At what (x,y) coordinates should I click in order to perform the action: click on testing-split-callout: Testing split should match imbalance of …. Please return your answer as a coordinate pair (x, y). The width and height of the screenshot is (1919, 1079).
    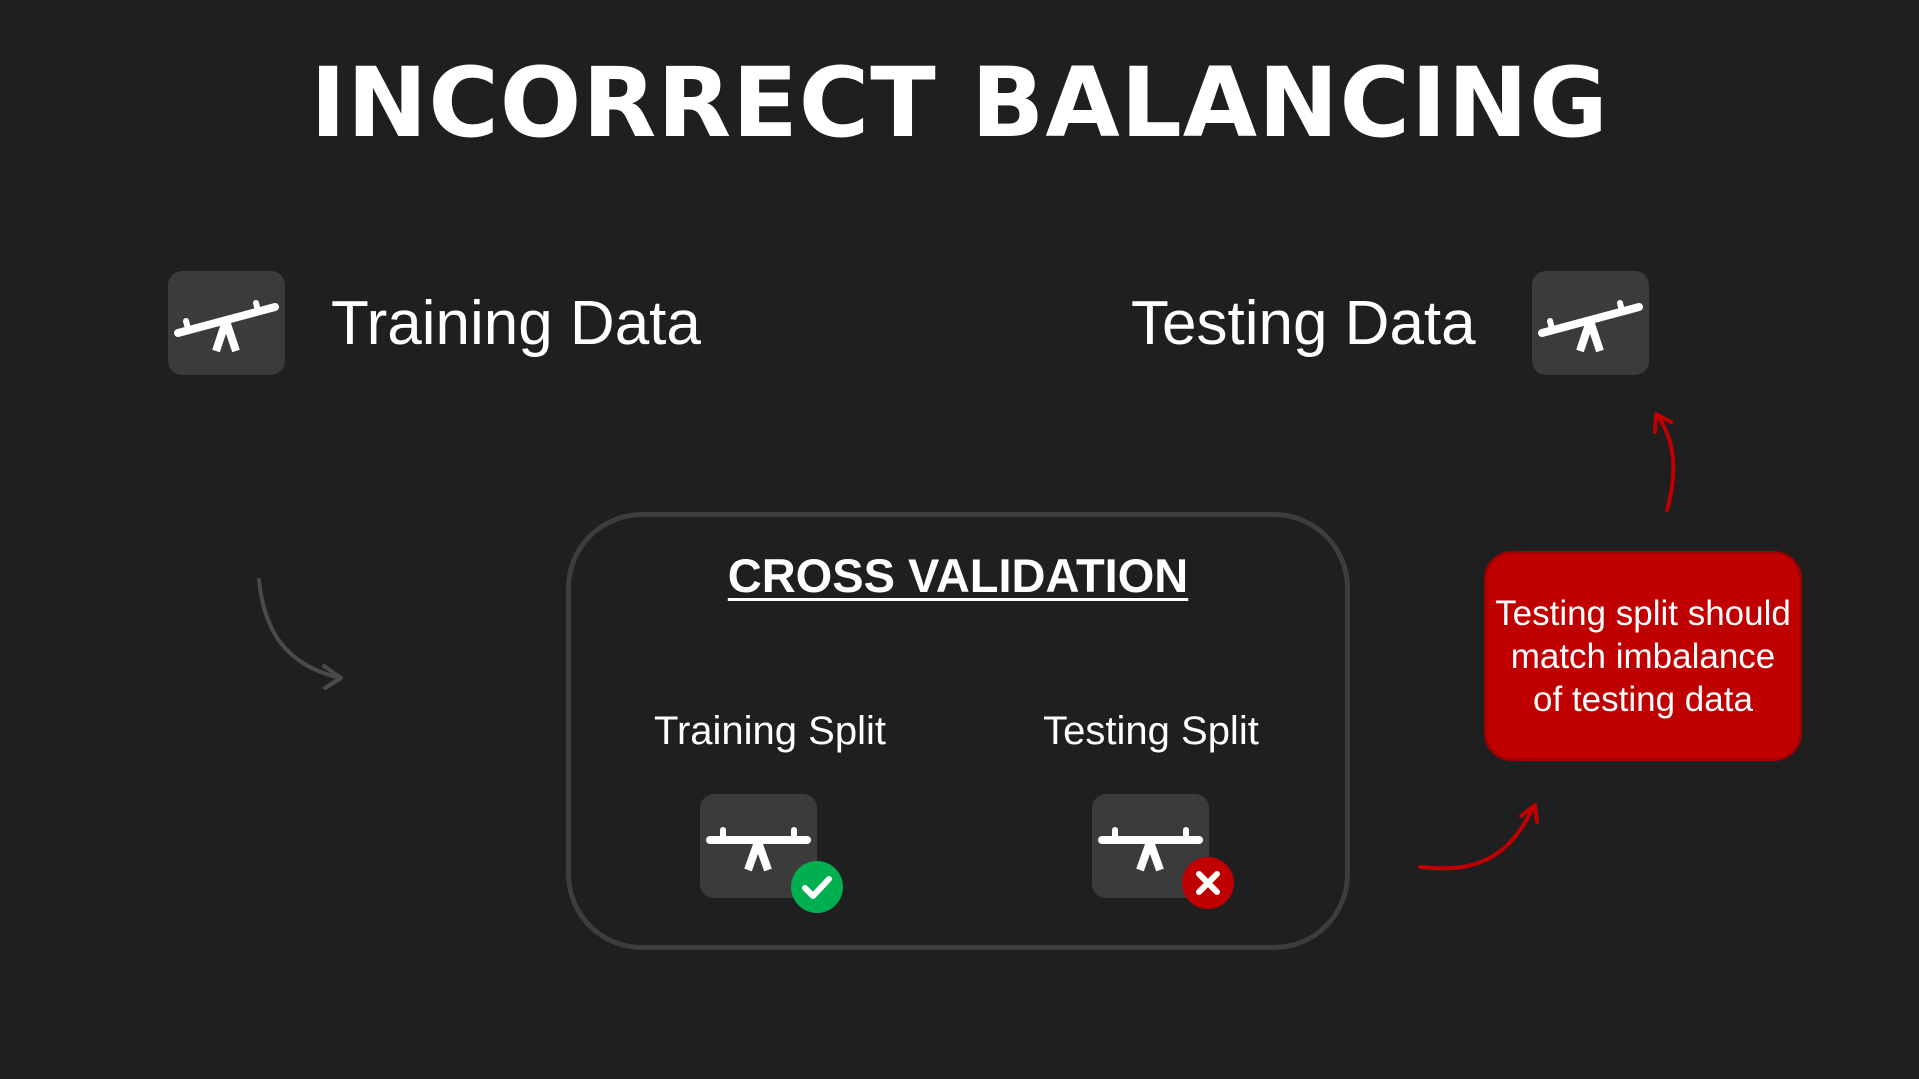
    Looking at the image, I should click on (1643, 656).